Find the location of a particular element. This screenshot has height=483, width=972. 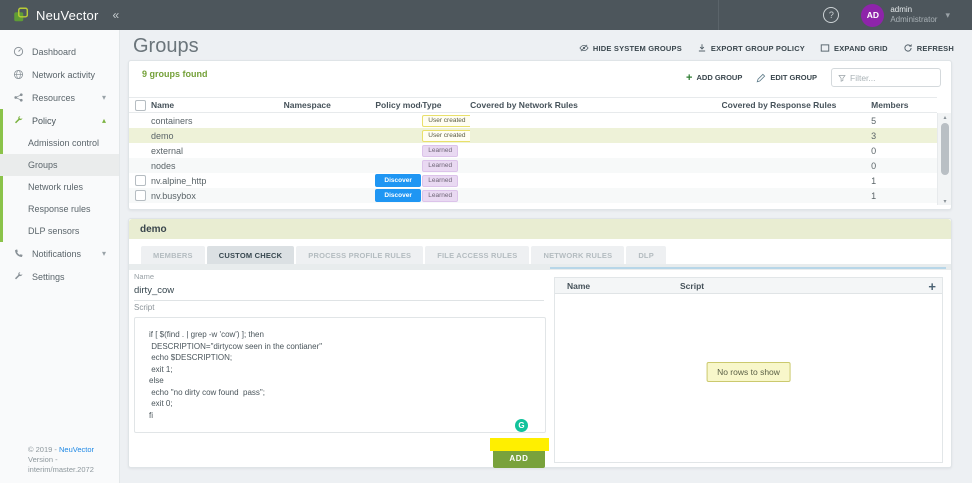

filter-box is located at coordinates (886, 77).